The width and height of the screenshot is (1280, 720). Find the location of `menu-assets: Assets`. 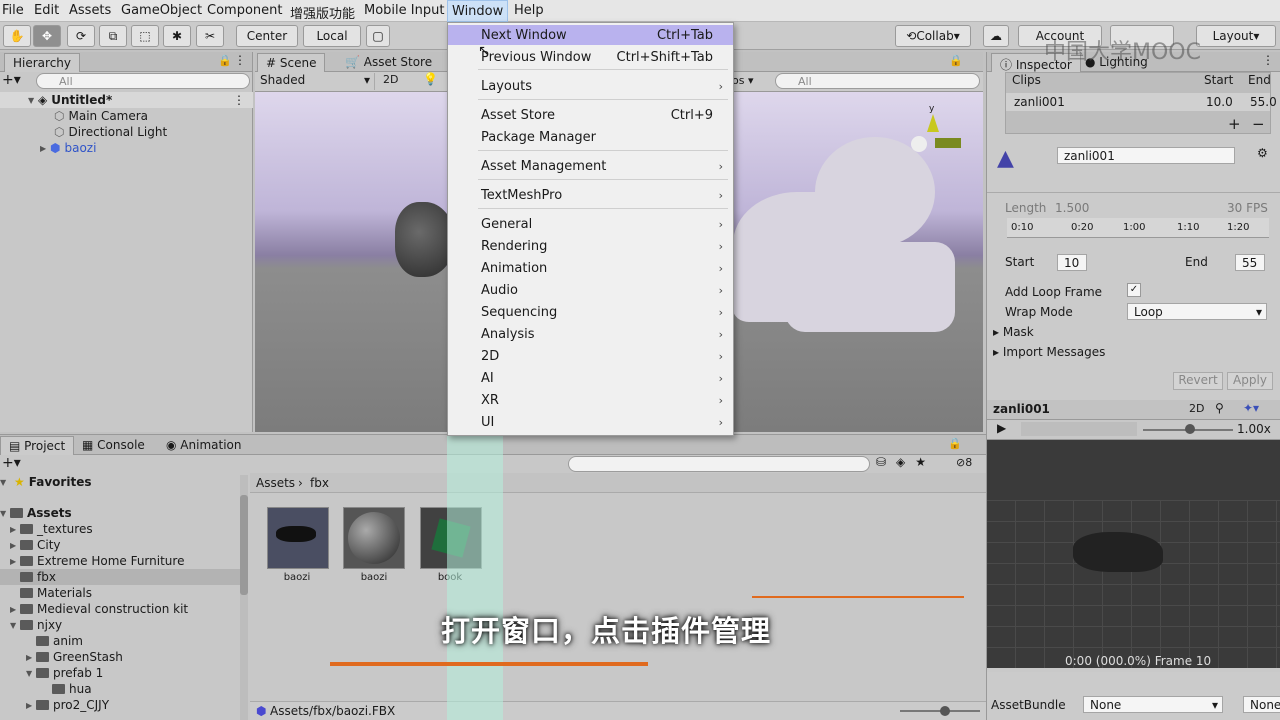

menu-assets: Assets is located at coordinates (90, 10).